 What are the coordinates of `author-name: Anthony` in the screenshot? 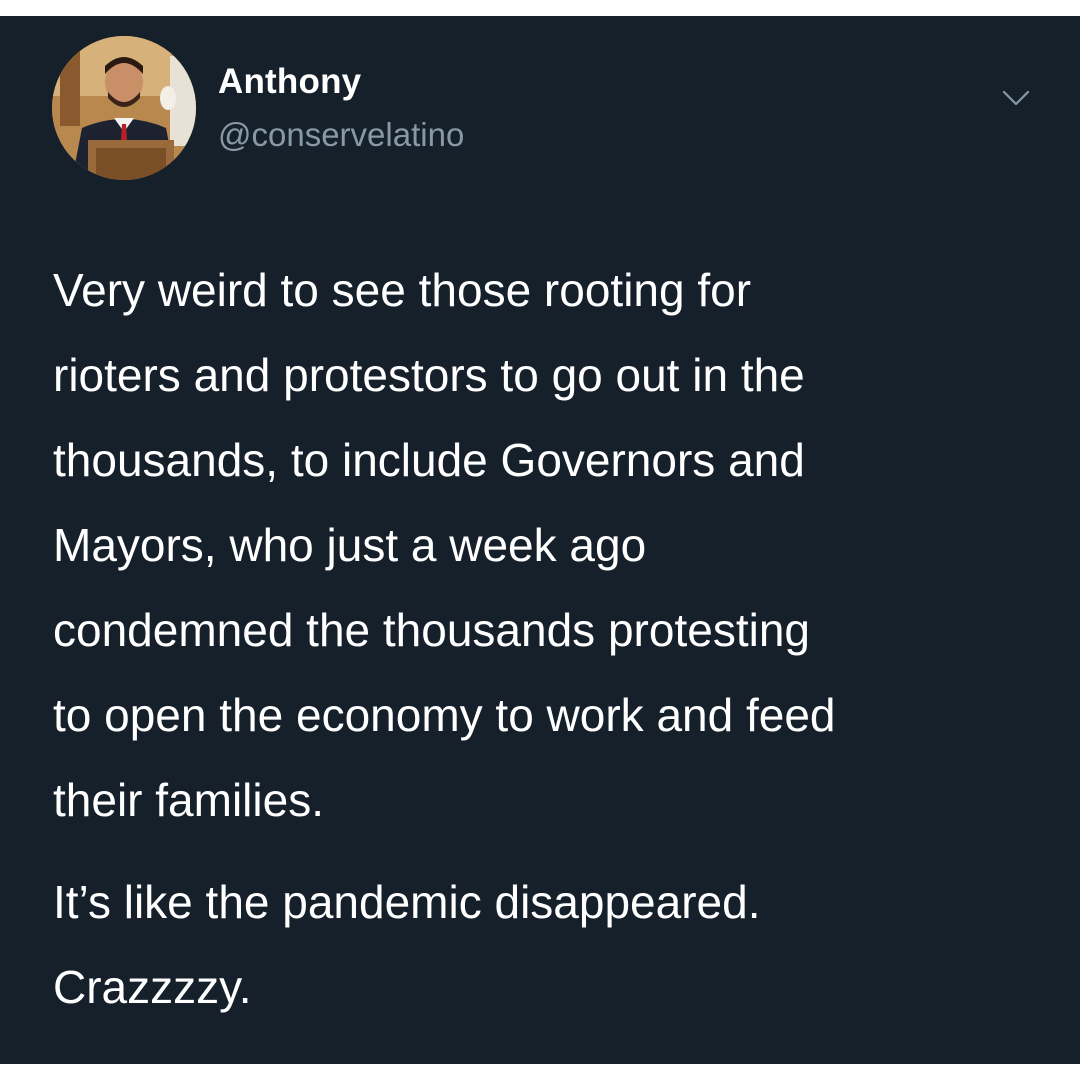 It's located at (289, 82).